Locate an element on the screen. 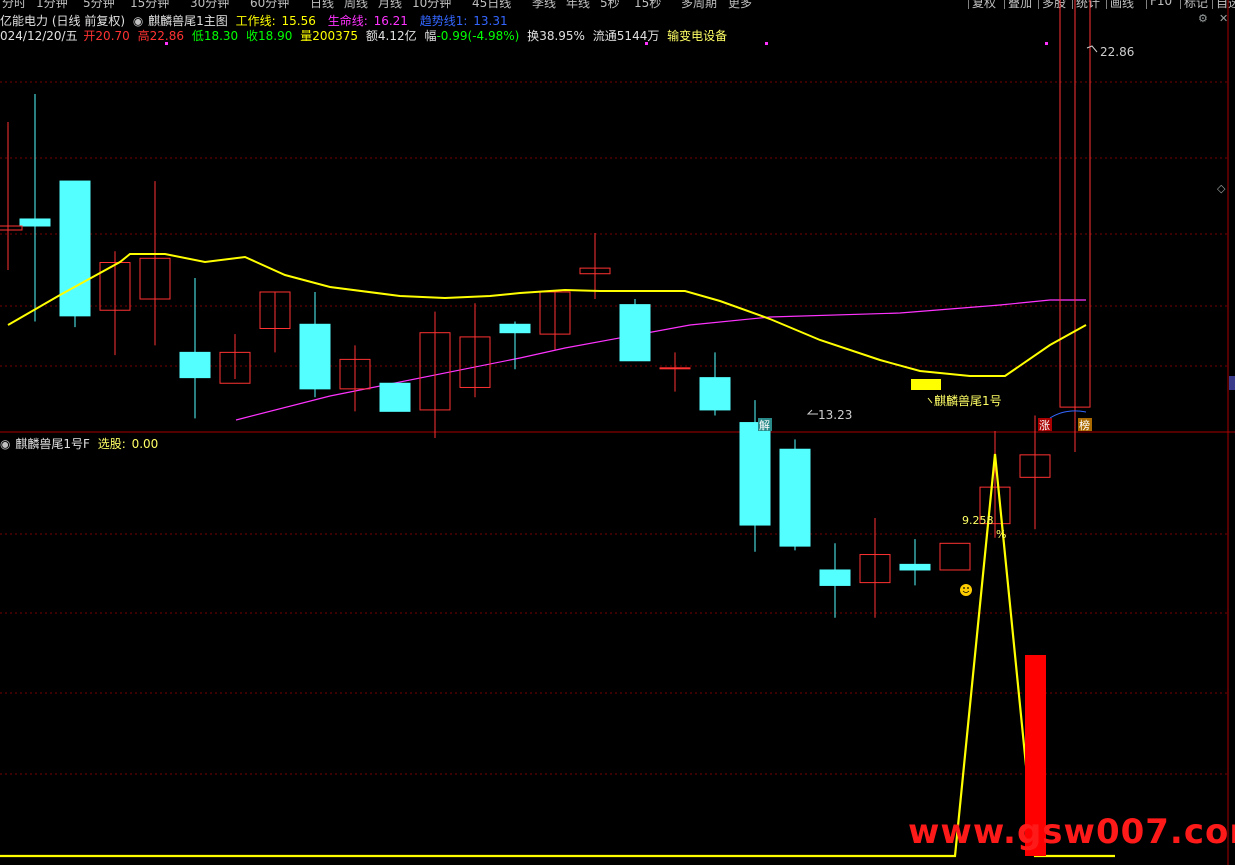 The height and width of the screenshot is (865, 1235). high-arrow is located at coordinates (1092, 49).